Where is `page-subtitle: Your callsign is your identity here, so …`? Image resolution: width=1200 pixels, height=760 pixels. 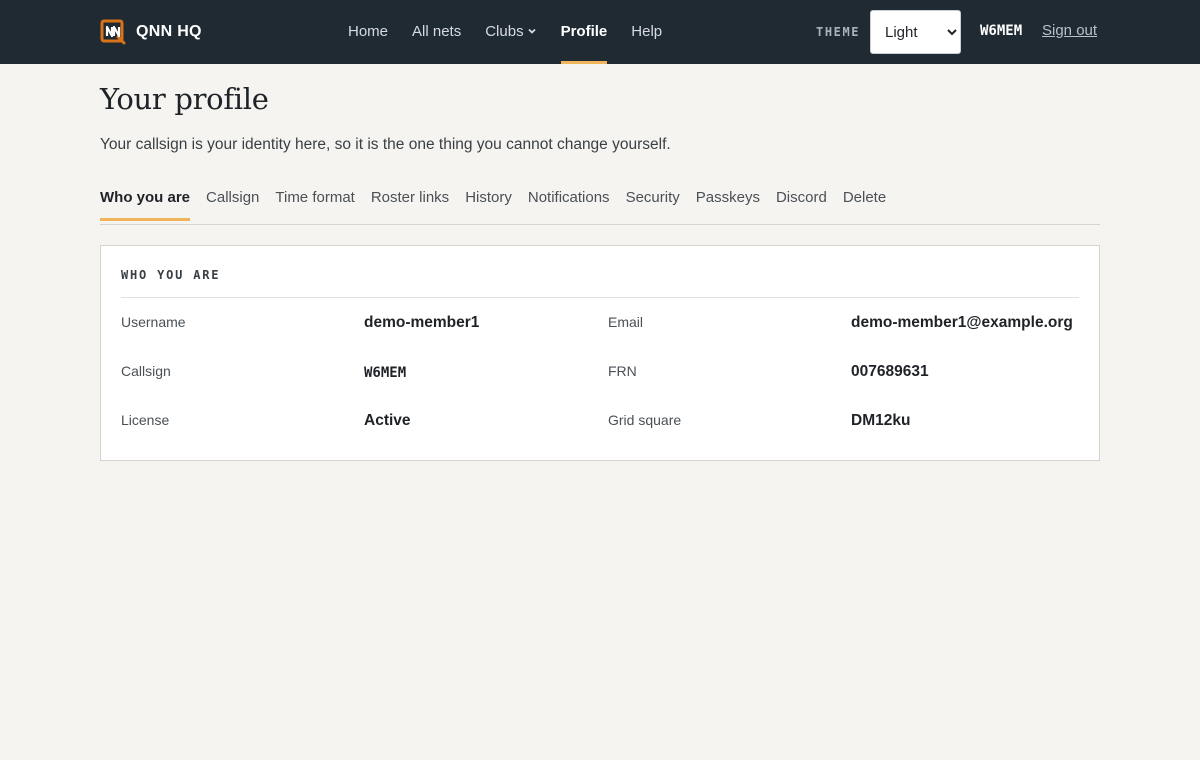
page-subtitle: Your callsign is your identity here, so … is located at coordinates (385, 144).